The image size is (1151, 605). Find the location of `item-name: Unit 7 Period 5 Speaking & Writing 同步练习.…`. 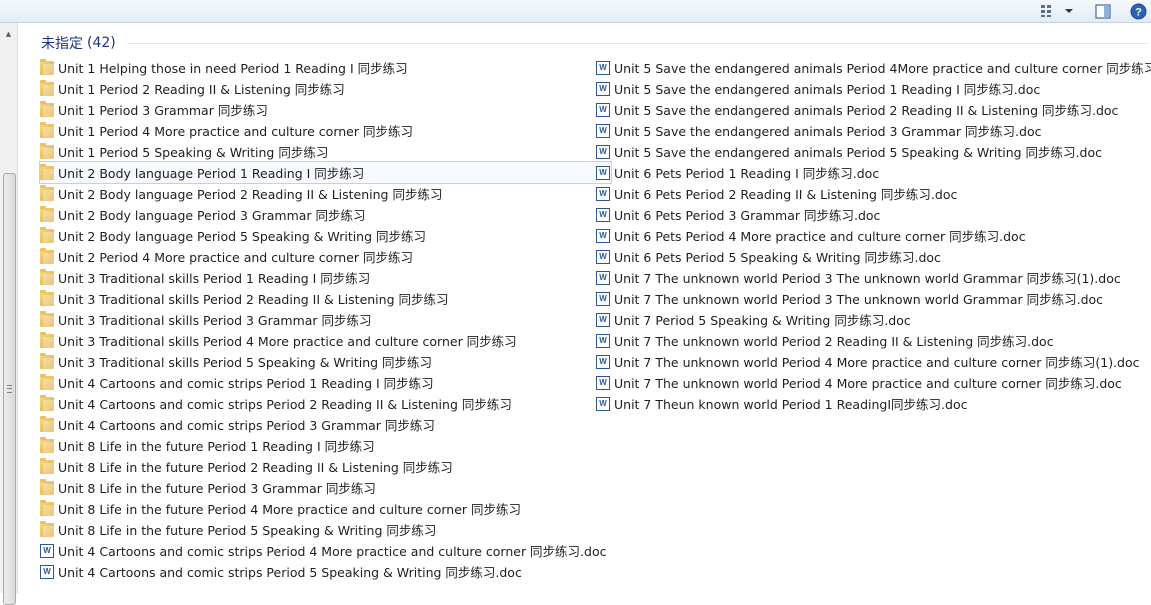

item-name: Unit 7 Period 5 Speaking & Writing 同步练习.… is located at coordinates (762, 320).